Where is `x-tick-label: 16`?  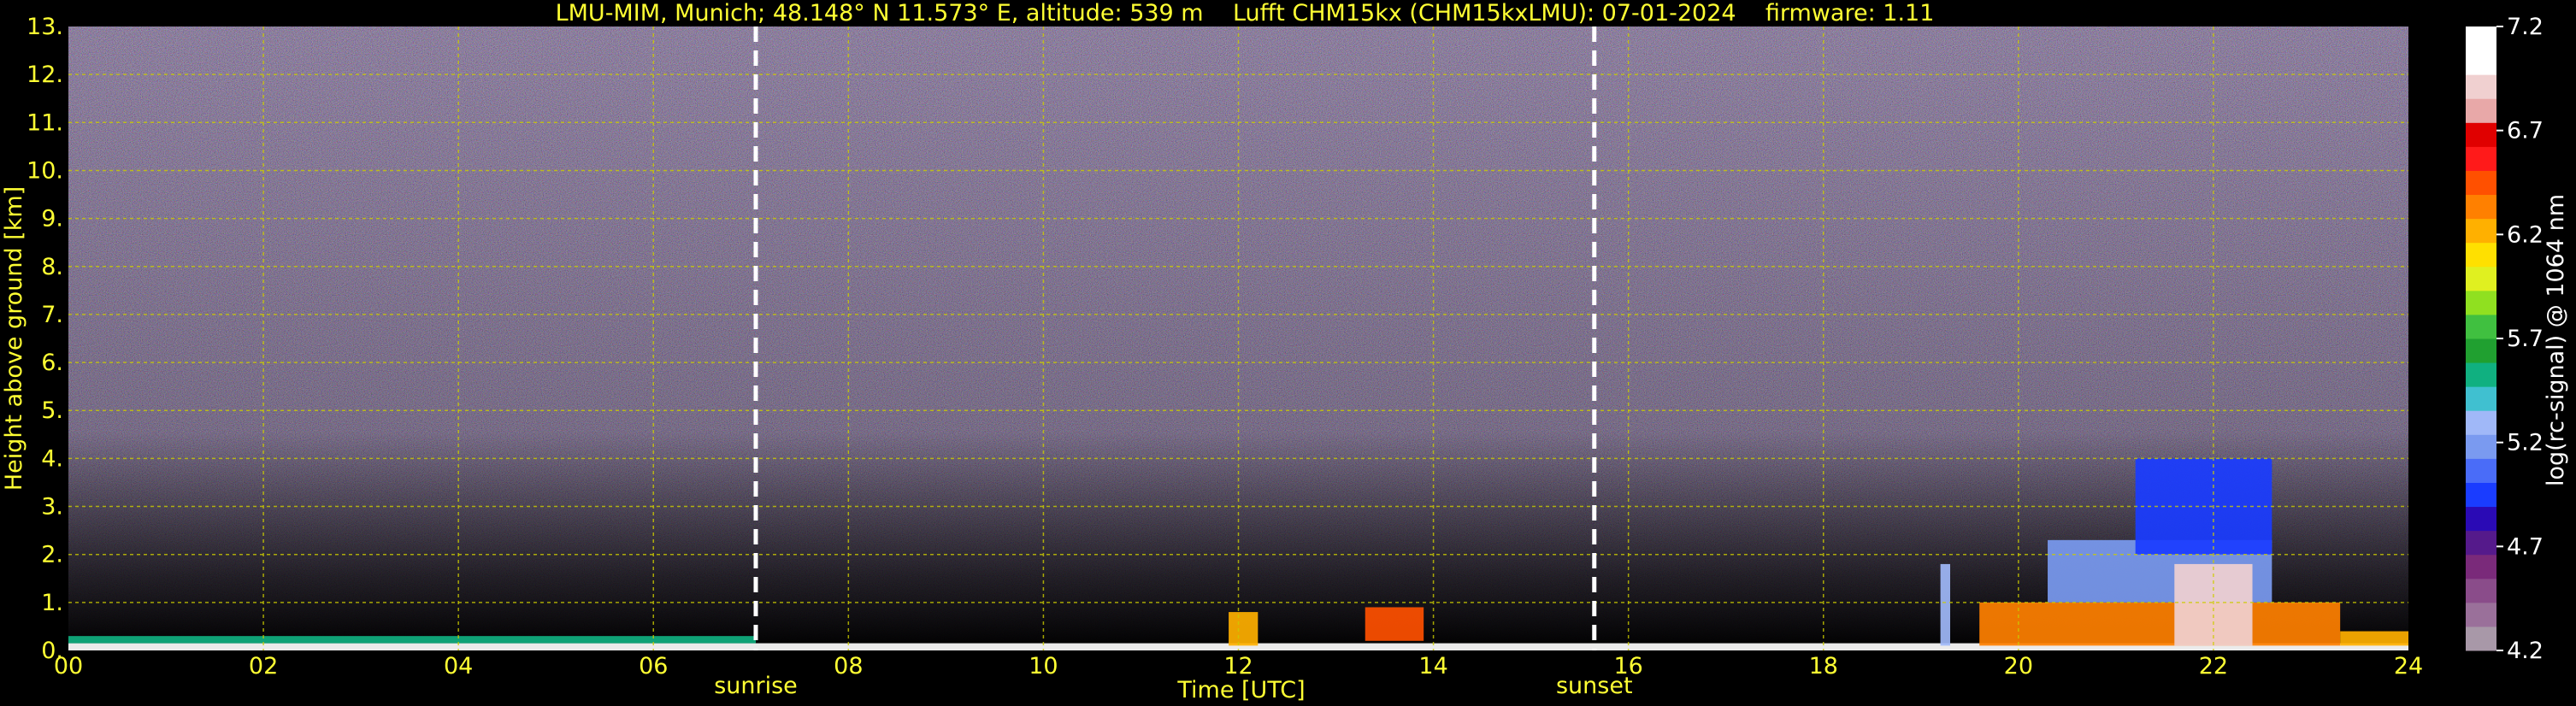 x-tick-label: 16 is located at coordinates (1627, 666).